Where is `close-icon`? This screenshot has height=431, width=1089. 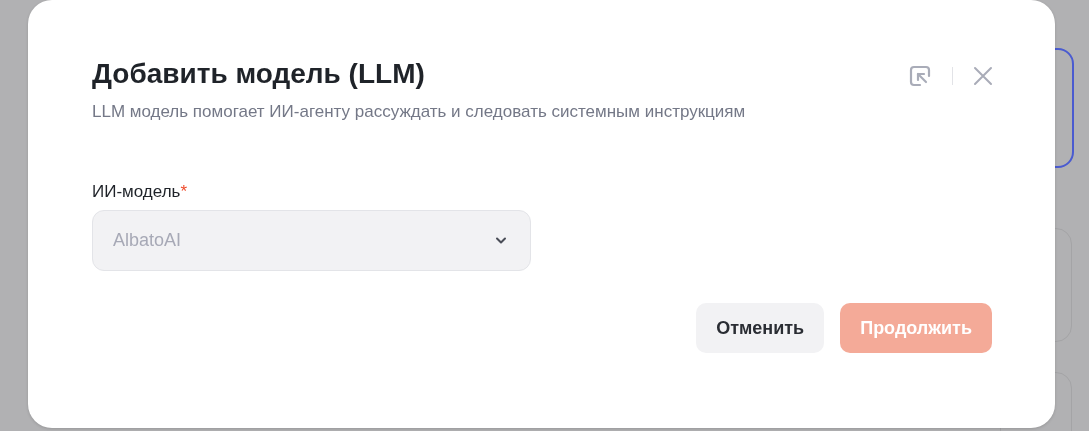
close-icon is located at coordinates (983, 76).